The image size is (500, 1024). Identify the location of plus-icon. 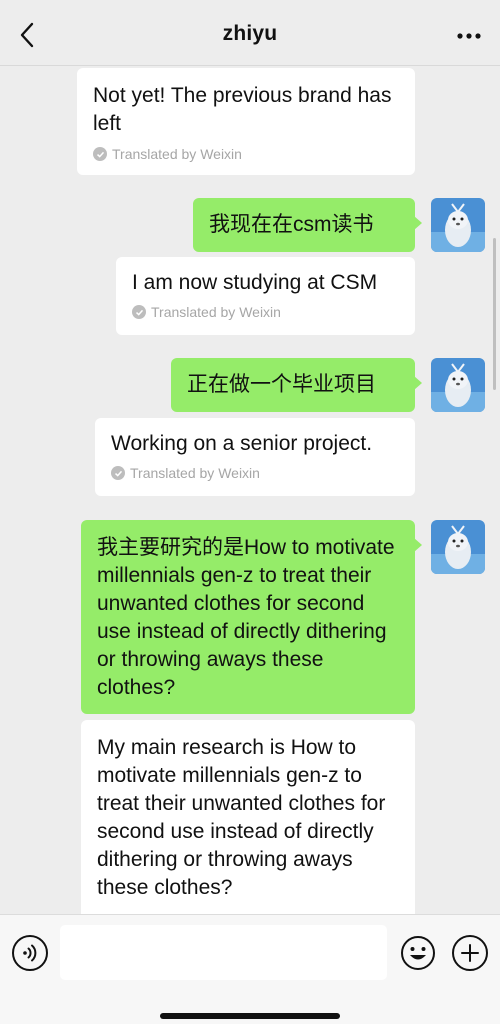
(470, 953).